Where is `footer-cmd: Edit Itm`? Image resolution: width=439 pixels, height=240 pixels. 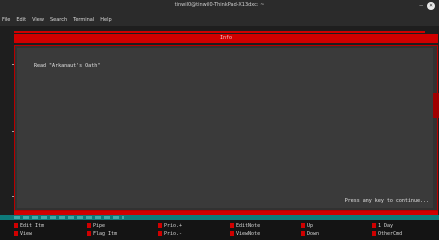 footer-cmd: Edit Itm is located at coordinates (29, 226).